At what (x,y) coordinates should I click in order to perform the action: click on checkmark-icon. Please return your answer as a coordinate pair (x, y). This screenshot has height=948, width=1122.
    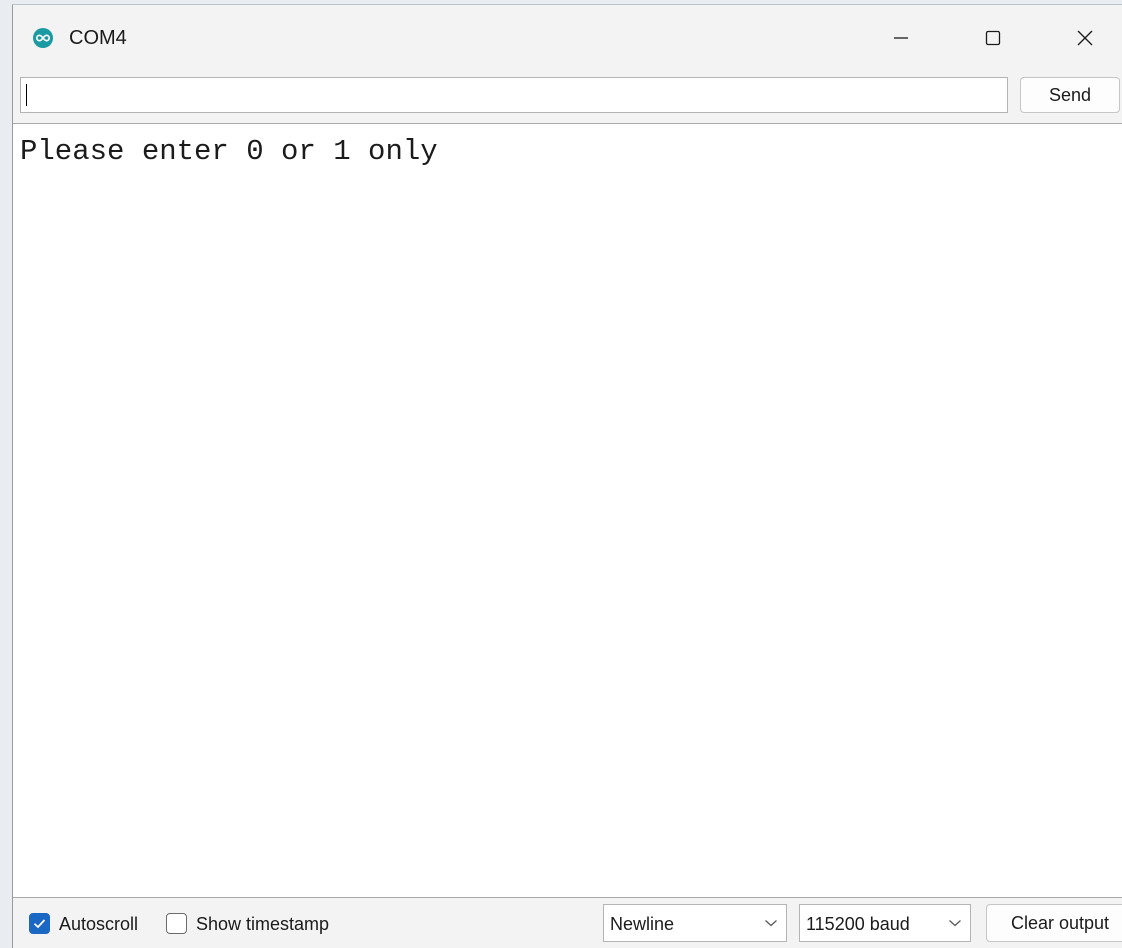
    Looking at the image, I should click on (39, 924).